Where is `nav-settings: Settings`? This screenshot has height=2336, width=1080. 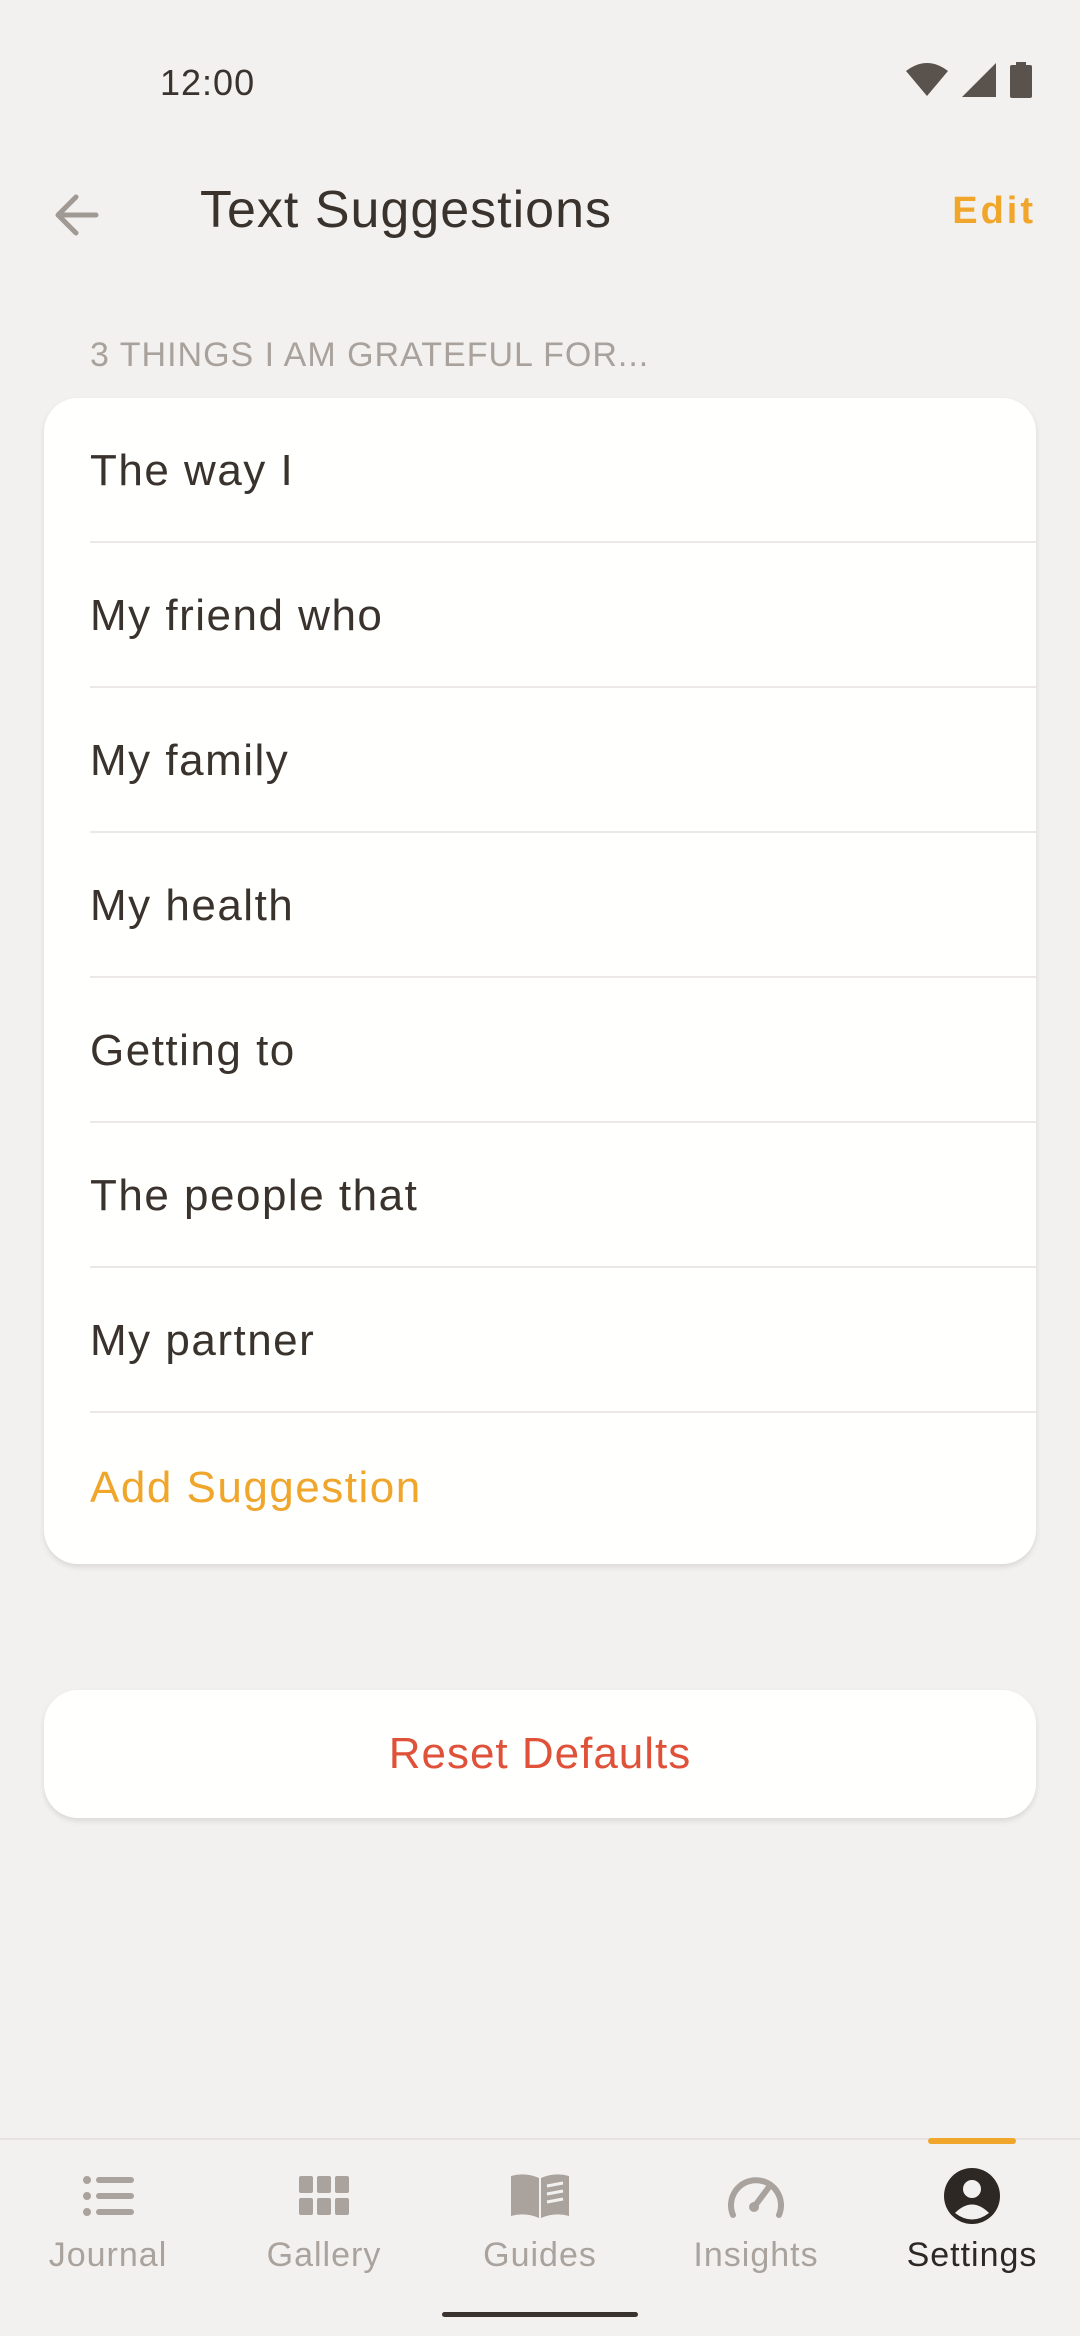 nav-settings: Settings is located at coordinates (972, 2220).